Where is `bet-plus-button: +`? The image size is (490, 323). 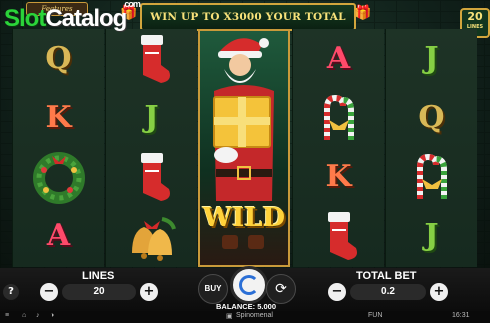 bet-plus-button: + is located at coordinates (439, 292).